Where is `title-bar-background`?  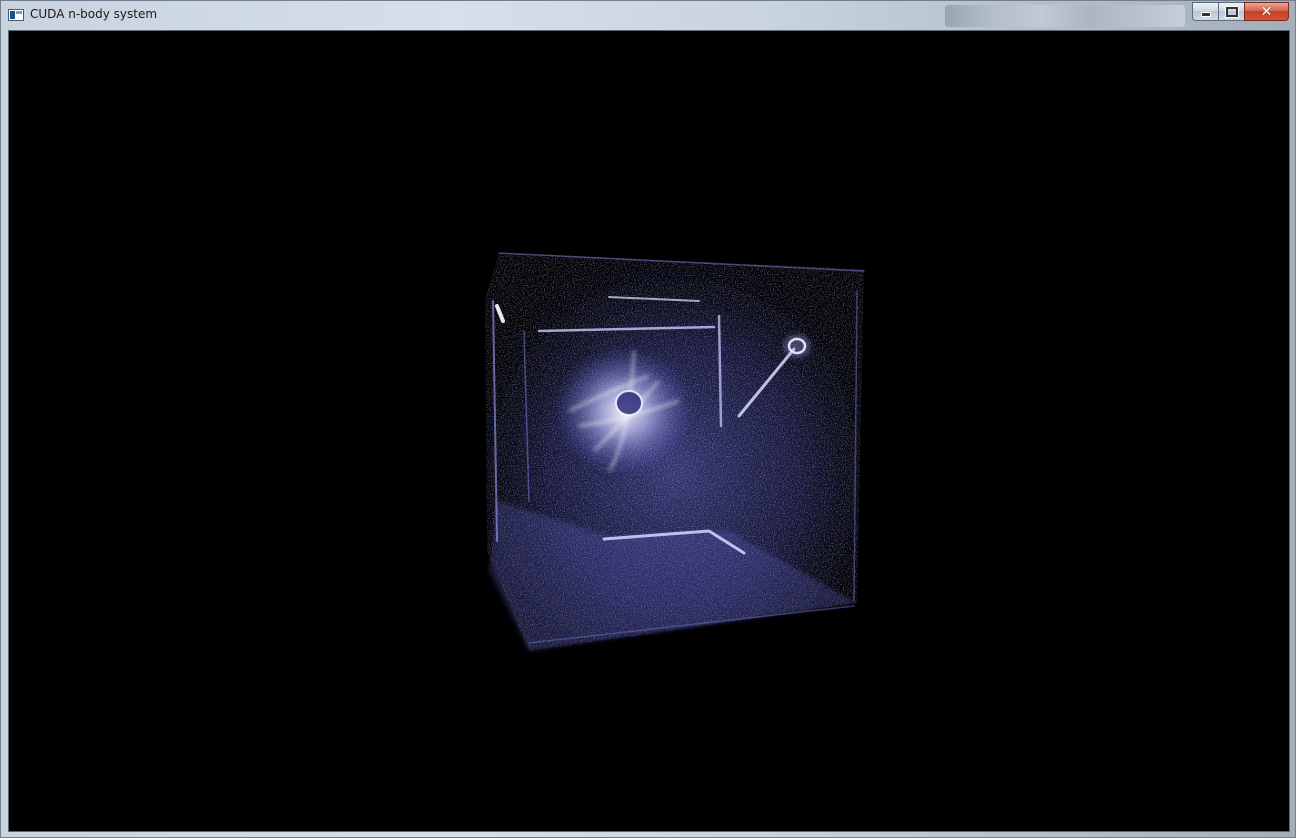 title-bar-background is located at coordinates (1065, 16).